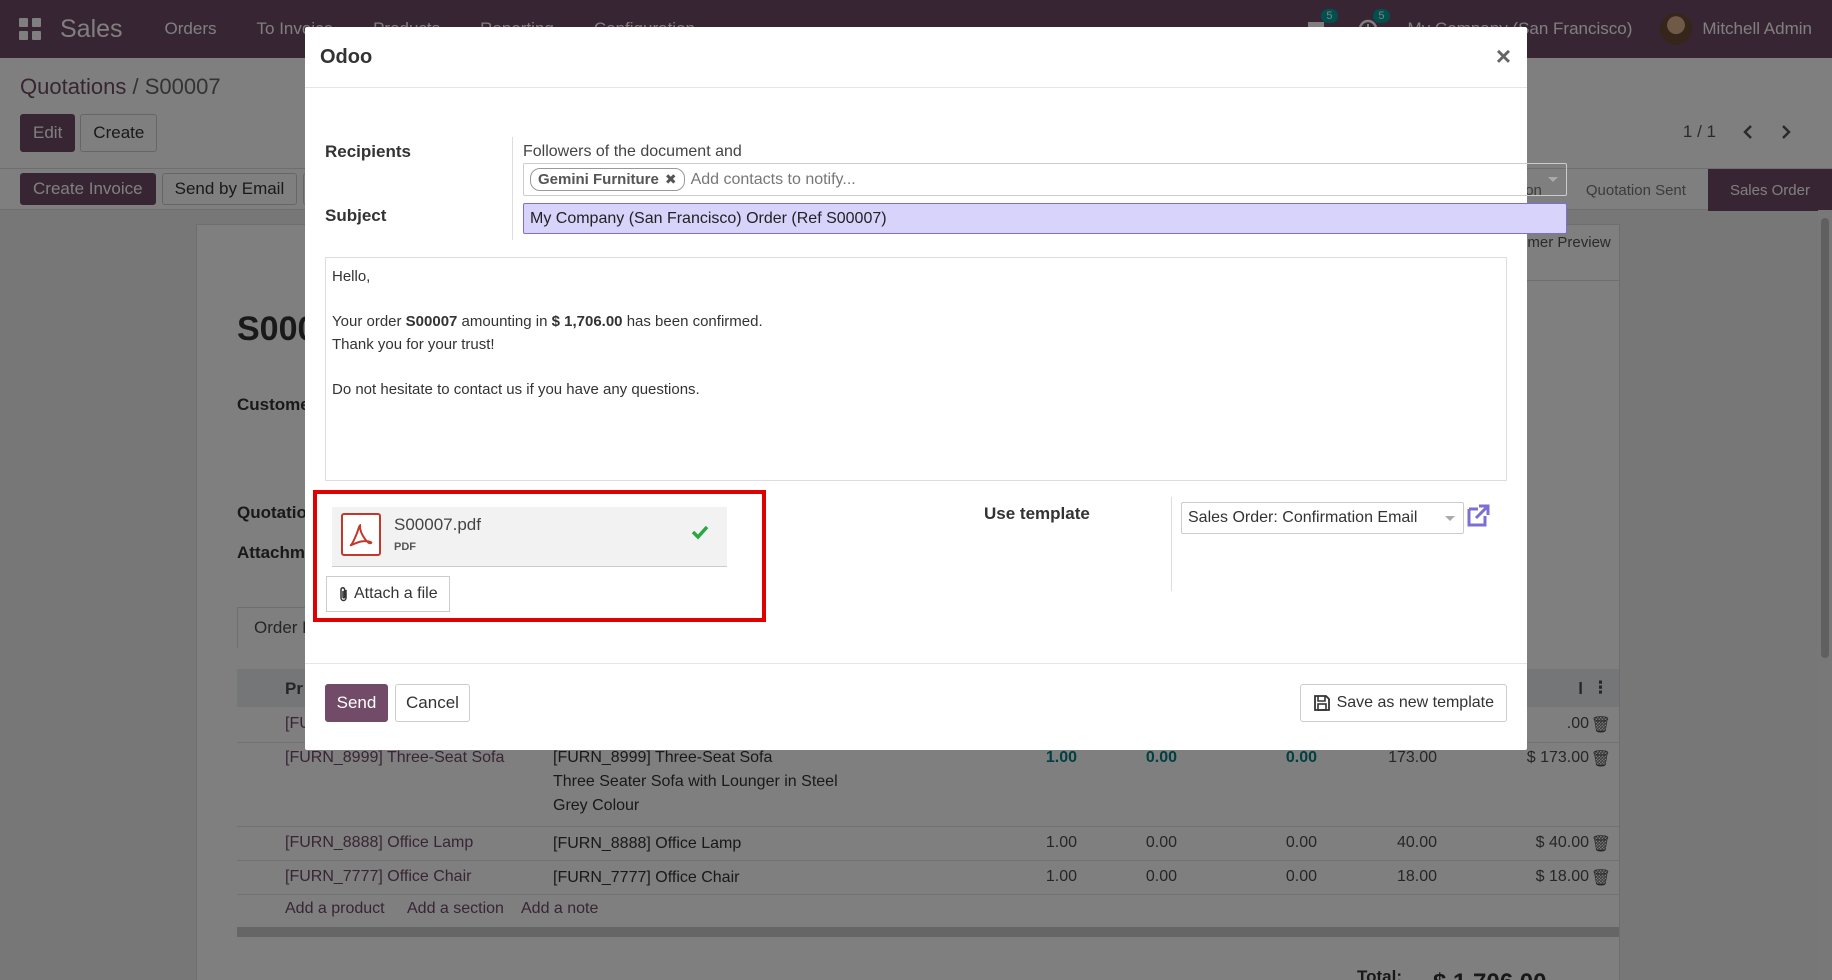 The image size is (1832, 980). Describe the element at coordinates (1303, 517) in the screenshot. I see `template-value: Sales Order: Confirmation Email` at that location.